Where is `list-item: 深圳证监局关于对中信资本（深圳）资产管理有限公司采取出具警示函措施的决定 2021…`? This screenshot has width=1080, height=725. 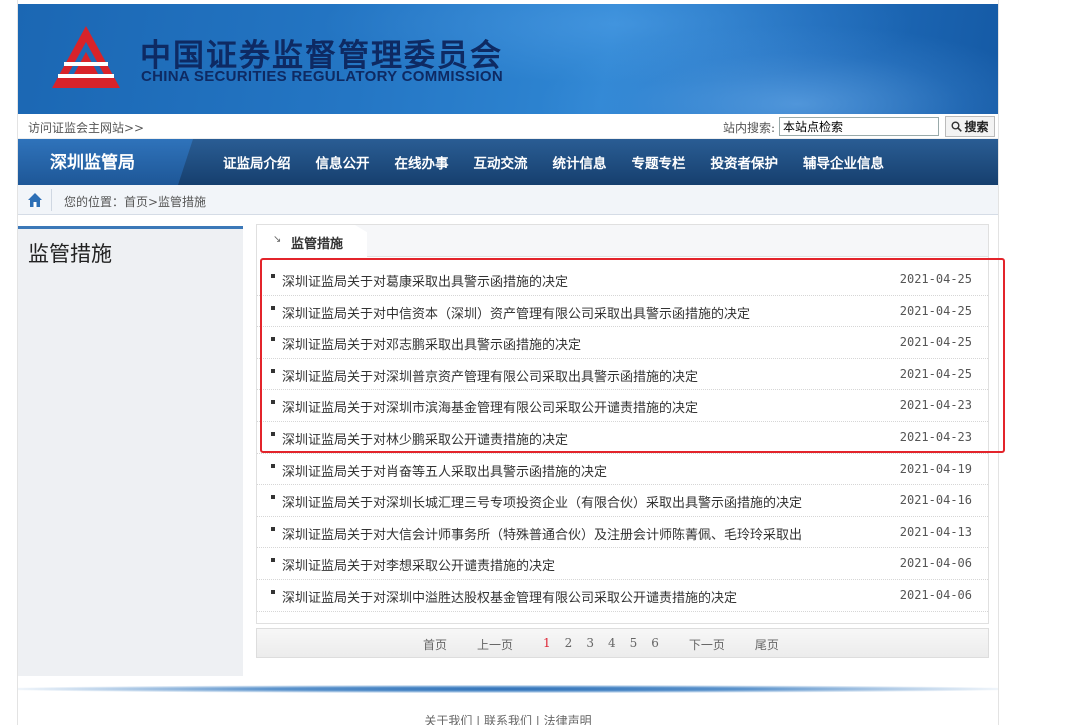 list-item: 深圳证监局关于对中信资本（深圳）资产管理有限公司采取出具警示函措施的决定 2021… is located at coordinates (622, 312).